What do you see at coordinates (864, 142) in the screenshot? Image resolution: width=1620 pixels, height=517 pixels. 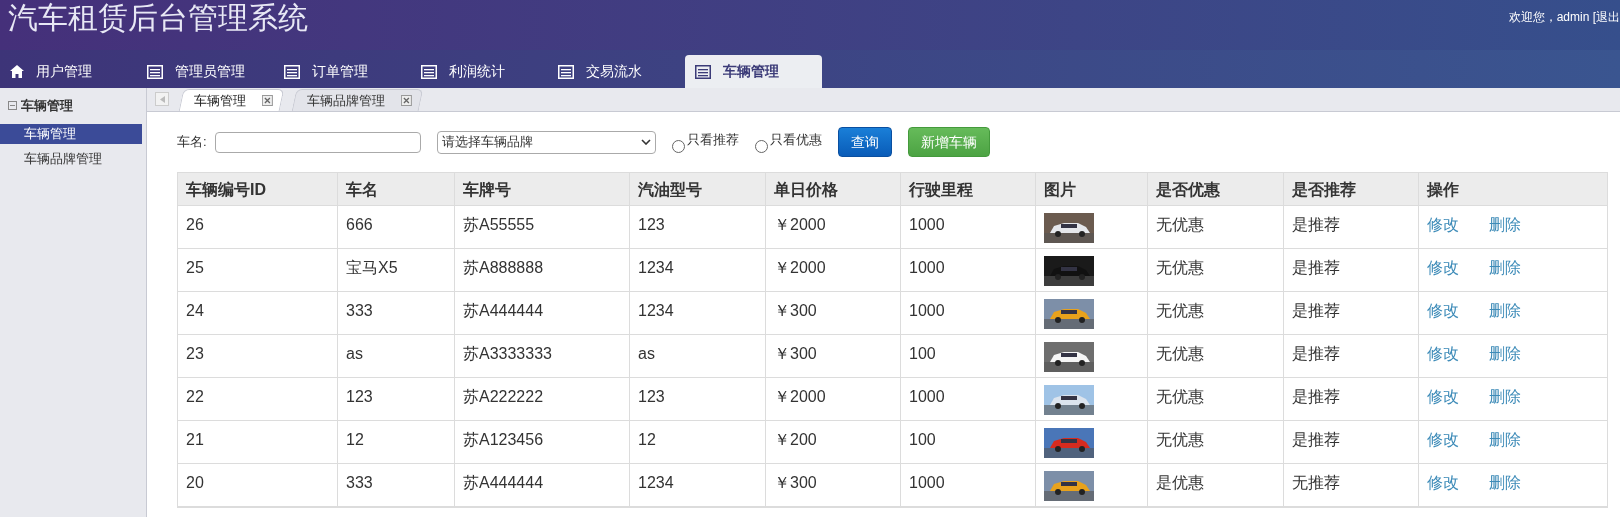 I see `search-button: 查询` at bounding box center [864, 142].